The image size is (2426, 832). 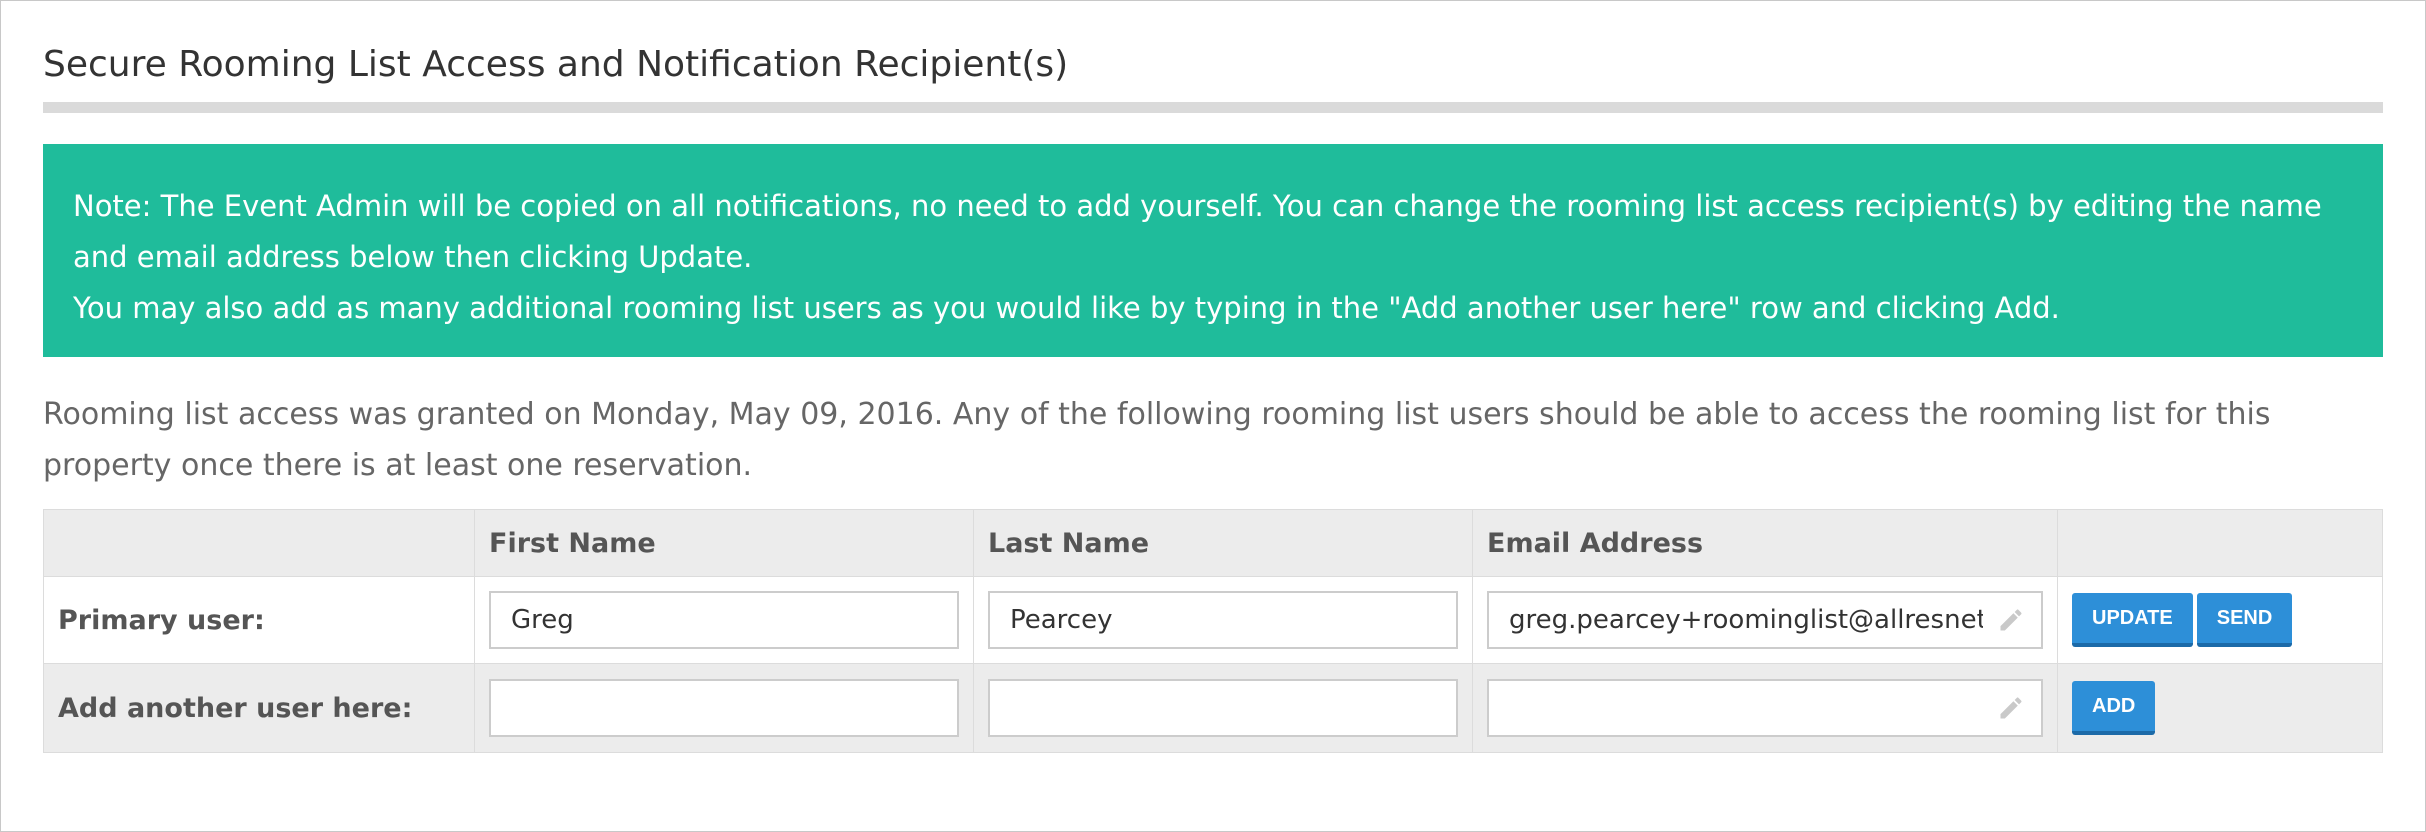 I want to click on primary-email-cell, so click(x=1765, y=620).